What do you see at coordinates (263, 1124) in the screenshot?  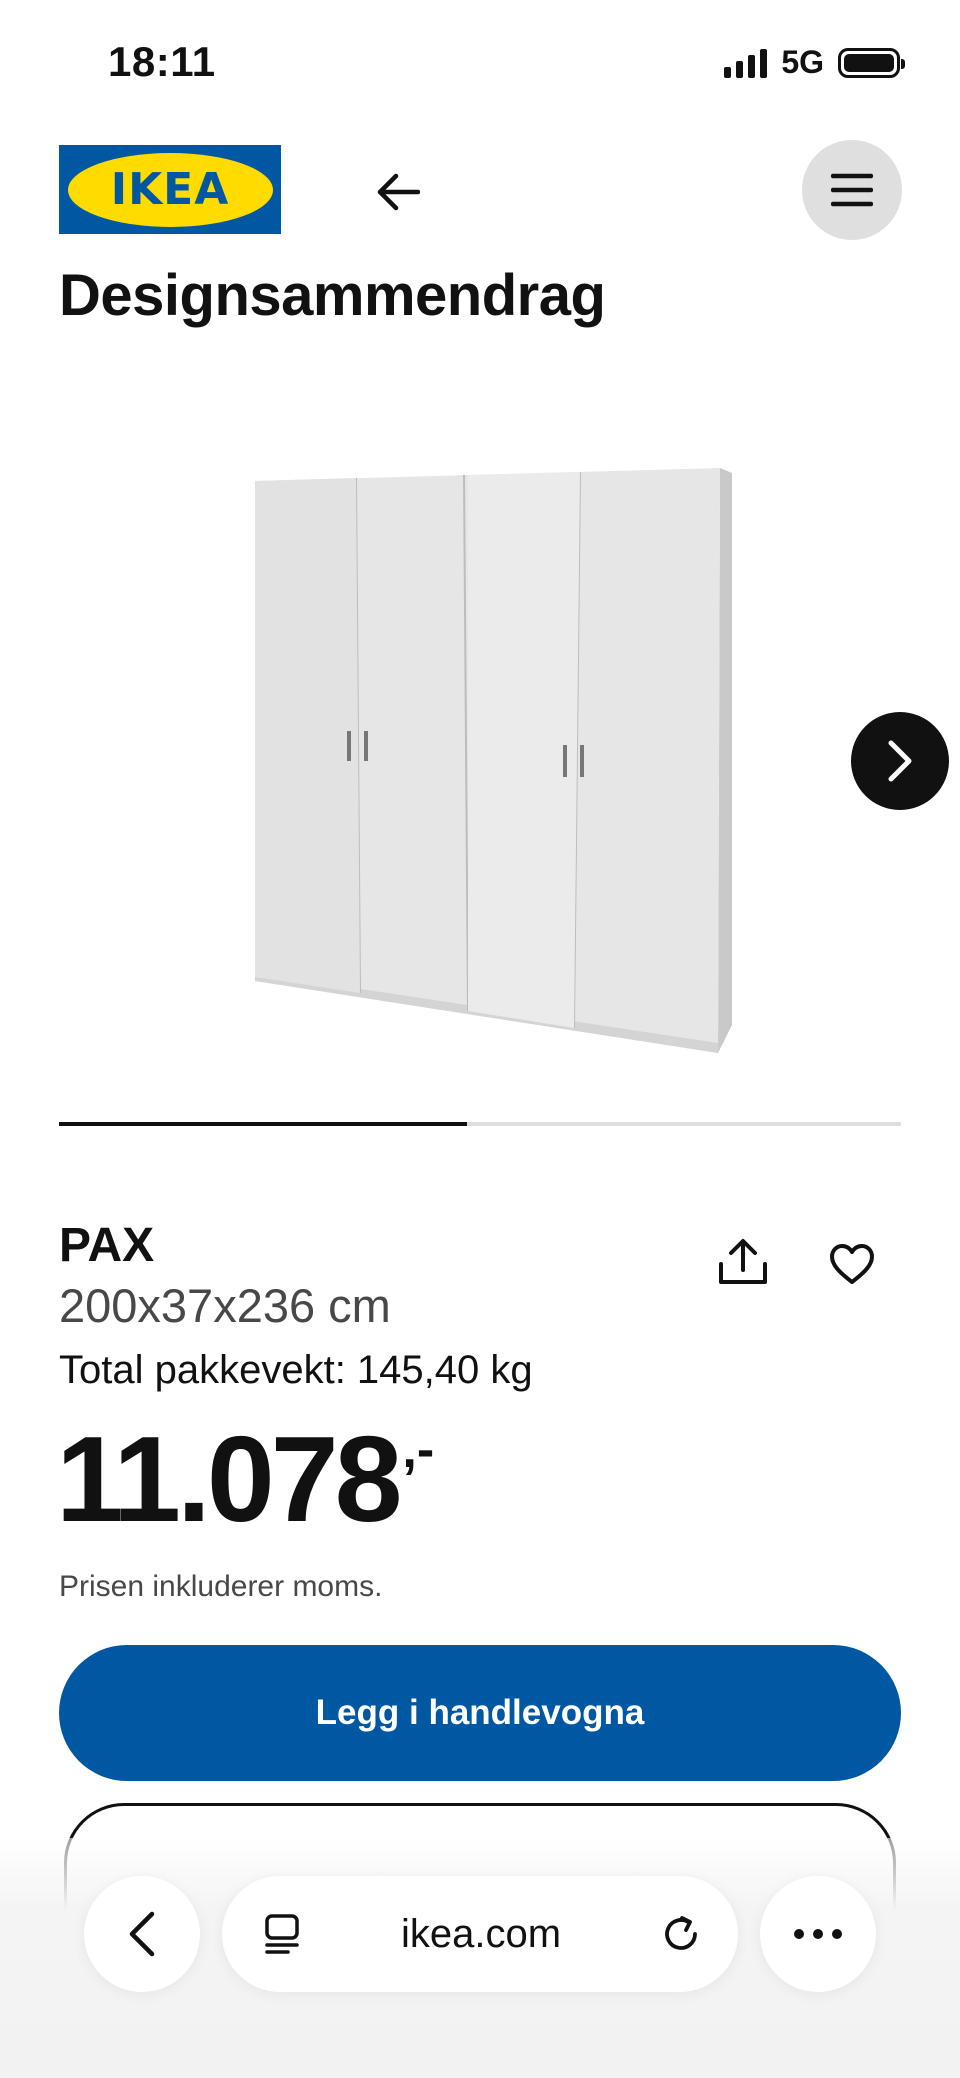 I see `gallery-progress-fill` at bounding box center [263, 1124].